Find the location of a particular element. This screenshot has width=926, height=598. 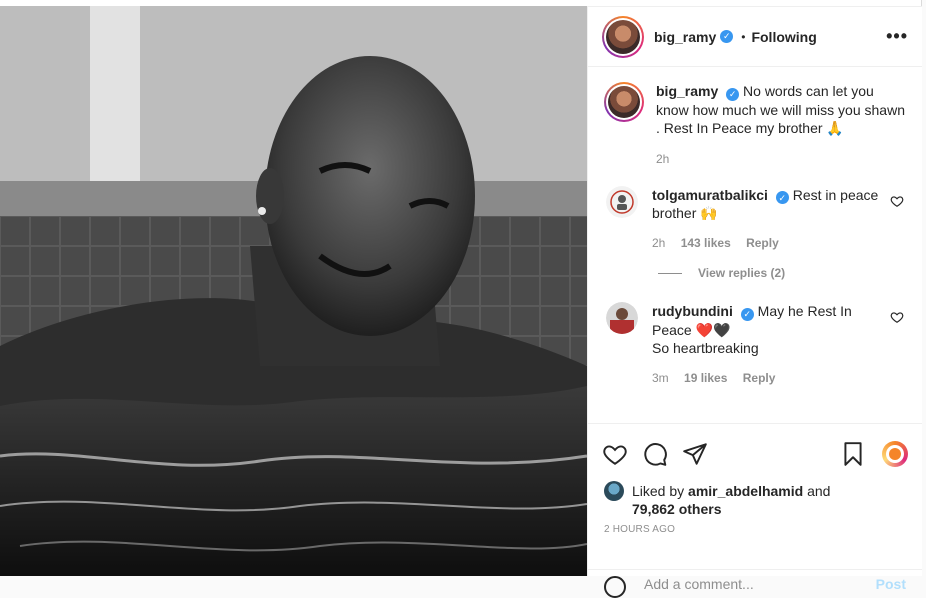

comment-likes: 19 likes is located at coordinates (705, 378).